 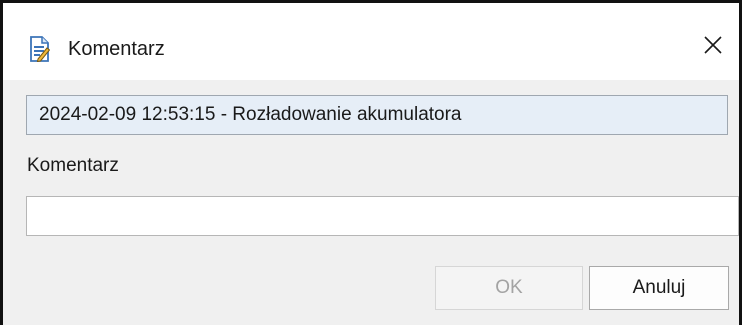 I want to click on dialog-title: Komentarz, so click(x=116, y=49).